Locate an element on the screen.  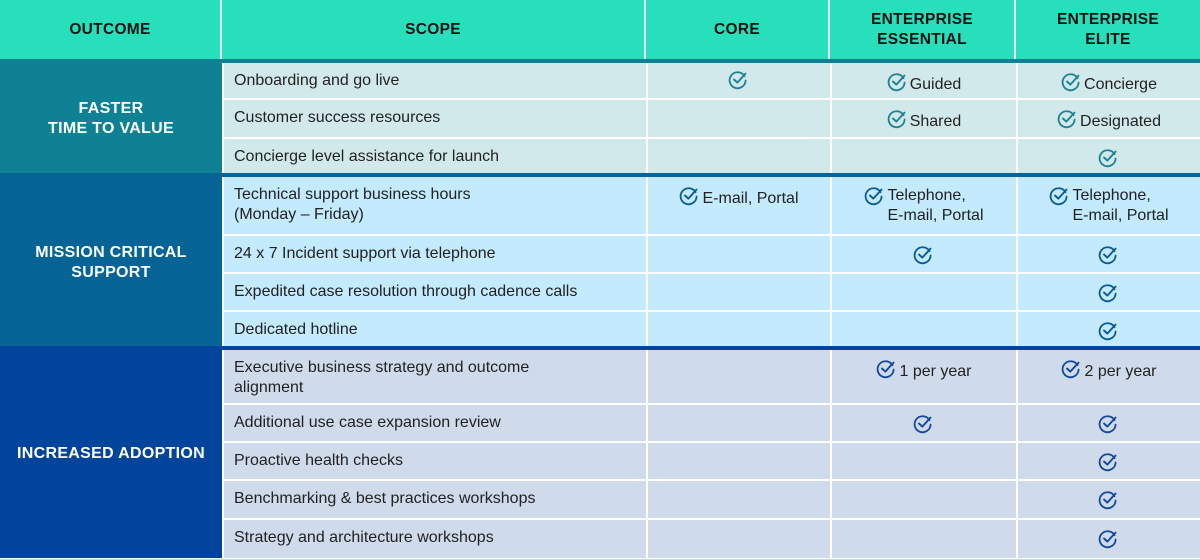
essential-cell: Guided is located at coordinates (923, 80).